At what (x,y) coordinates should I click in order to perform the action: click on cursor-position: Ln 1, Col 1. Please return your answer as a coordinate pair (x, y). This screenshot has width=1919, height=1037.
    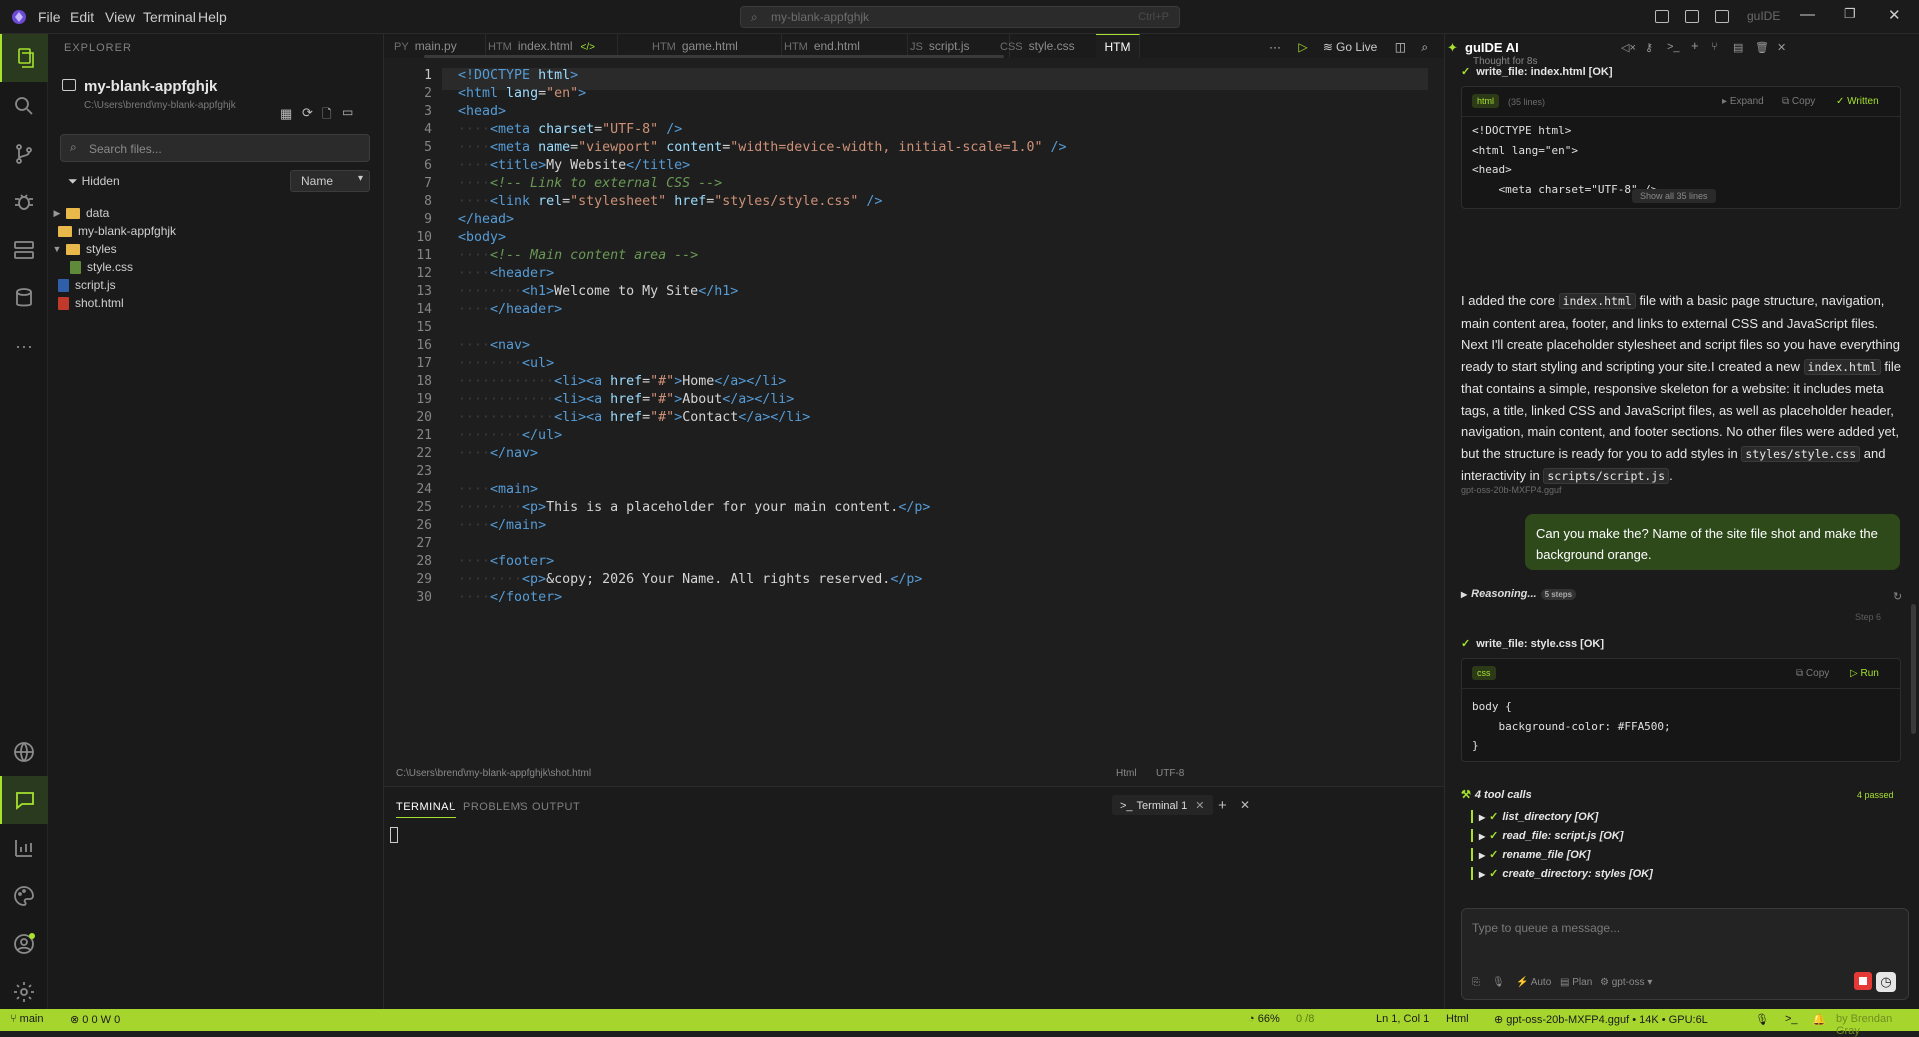
    Looking at the image, I should click on (1402, 1019).